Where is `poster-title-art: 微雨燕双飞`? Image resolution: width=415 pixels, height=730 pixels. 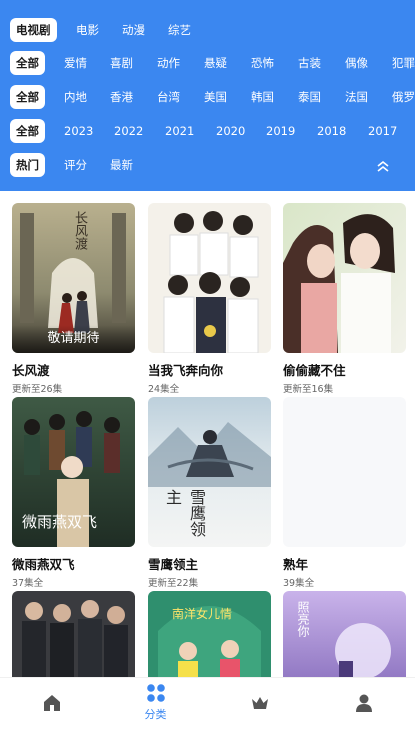 poster-title-art: 微雨燕双飞 is located at coordinates (60, 522).